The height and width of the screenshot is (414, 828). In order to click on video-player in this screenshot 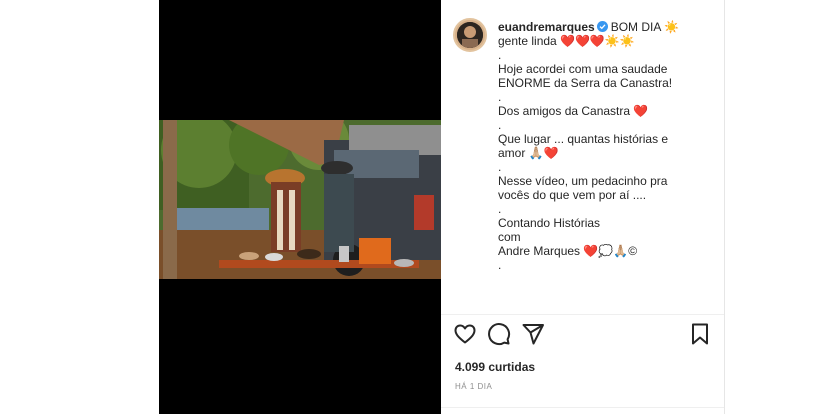, I will do `click(300, 199)`.